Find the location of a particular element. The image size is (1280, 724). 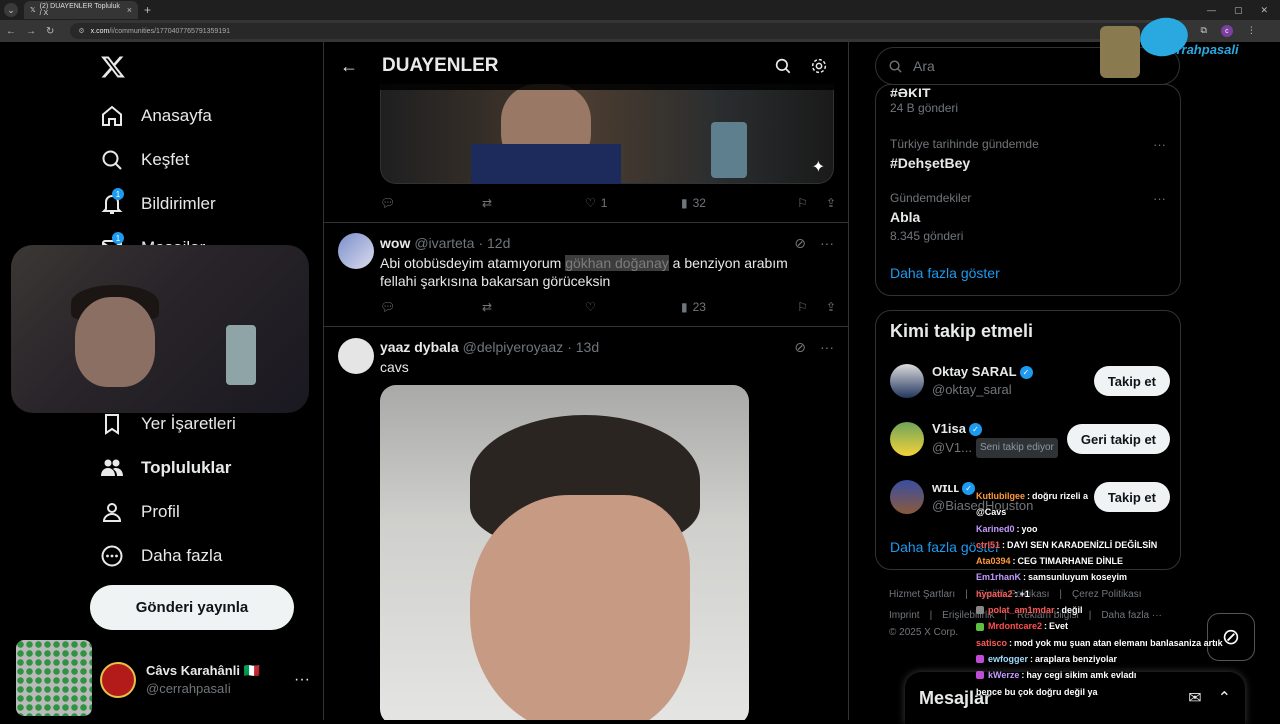

trend-item: Gündemdekiler Abla 8.345 gönderi is located at coordinates (930, 217).